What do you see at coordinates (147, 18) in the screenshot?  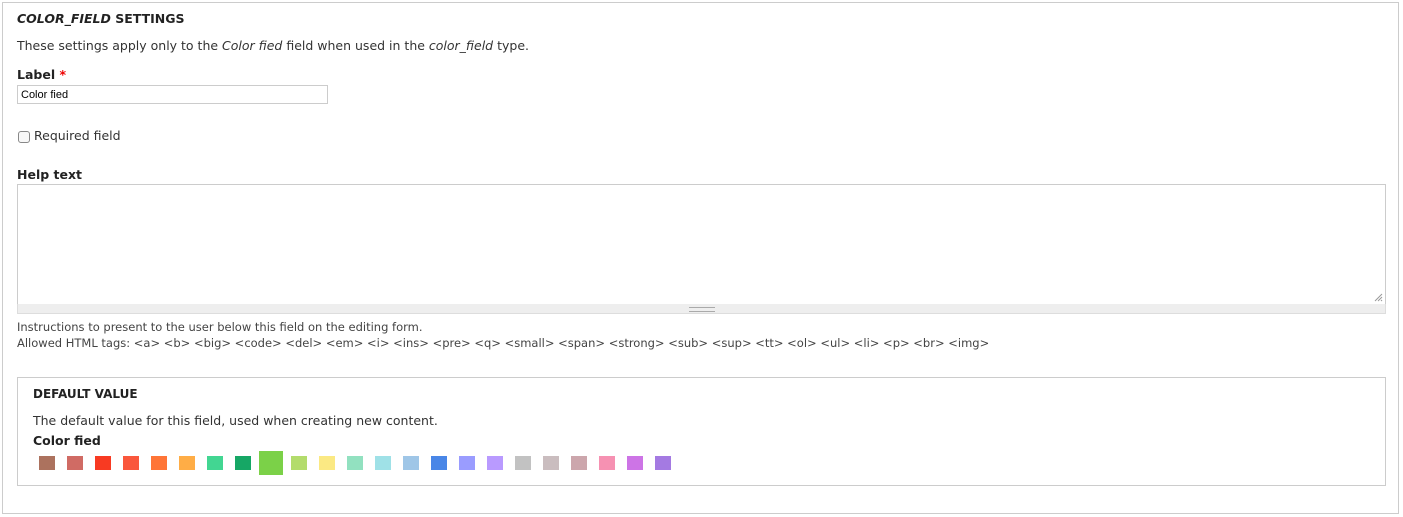 I see `title-suffix: SETTINGS` at bounding box center [147, 18].